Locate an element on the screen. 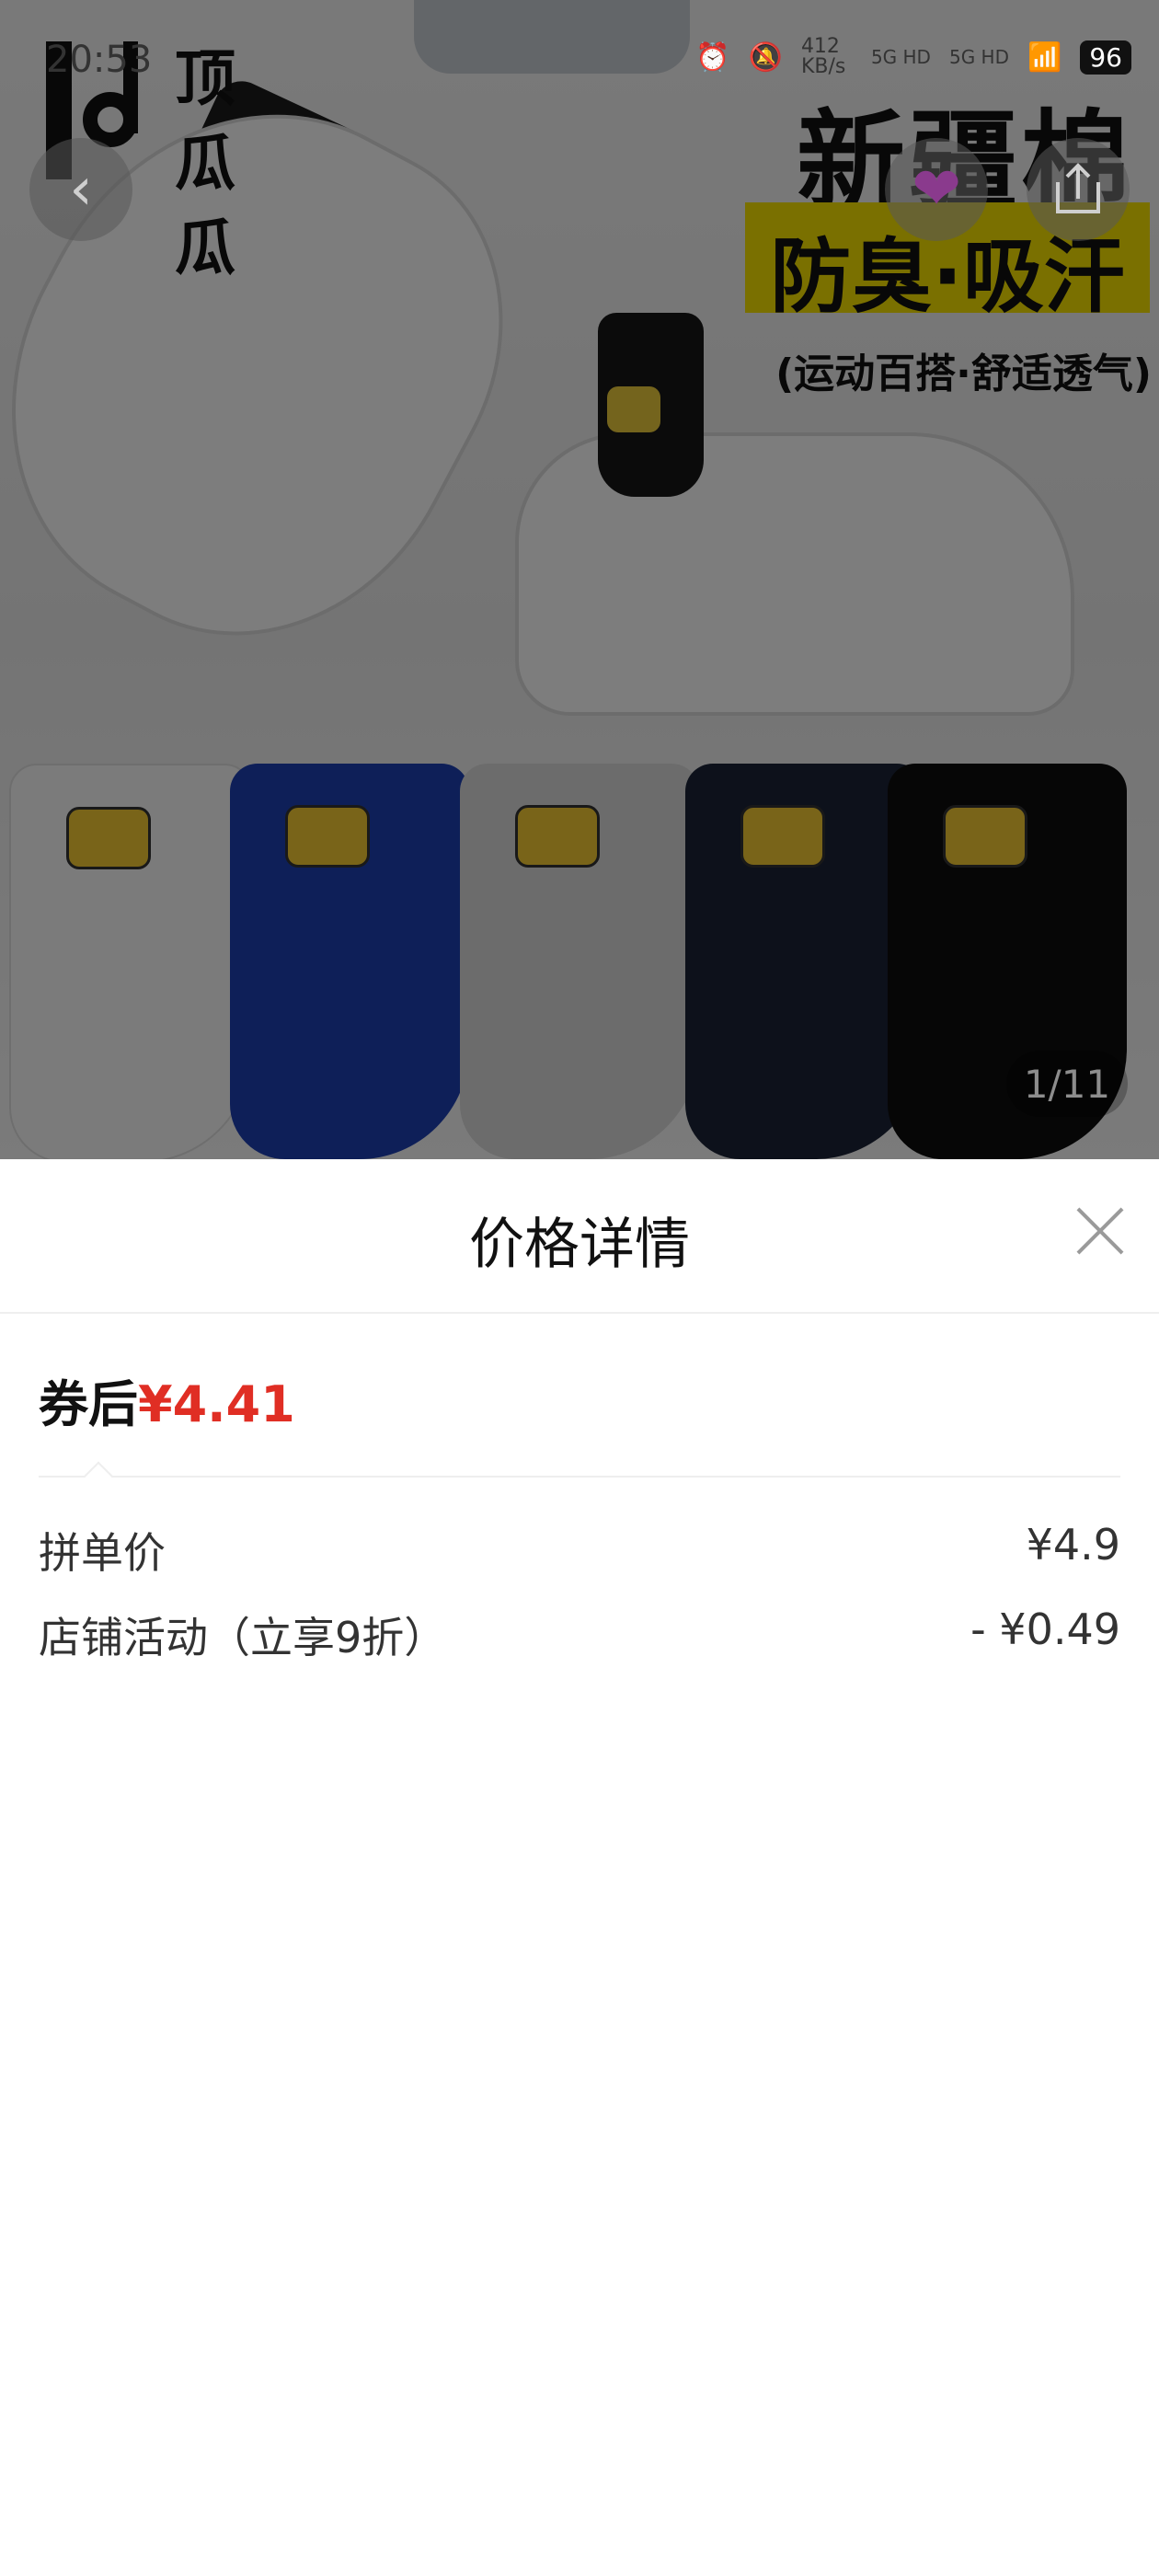 The width and height of the screenshot is (1159, 2576). sheet-header: 价格详情 is located at coordinates (579, 1236).